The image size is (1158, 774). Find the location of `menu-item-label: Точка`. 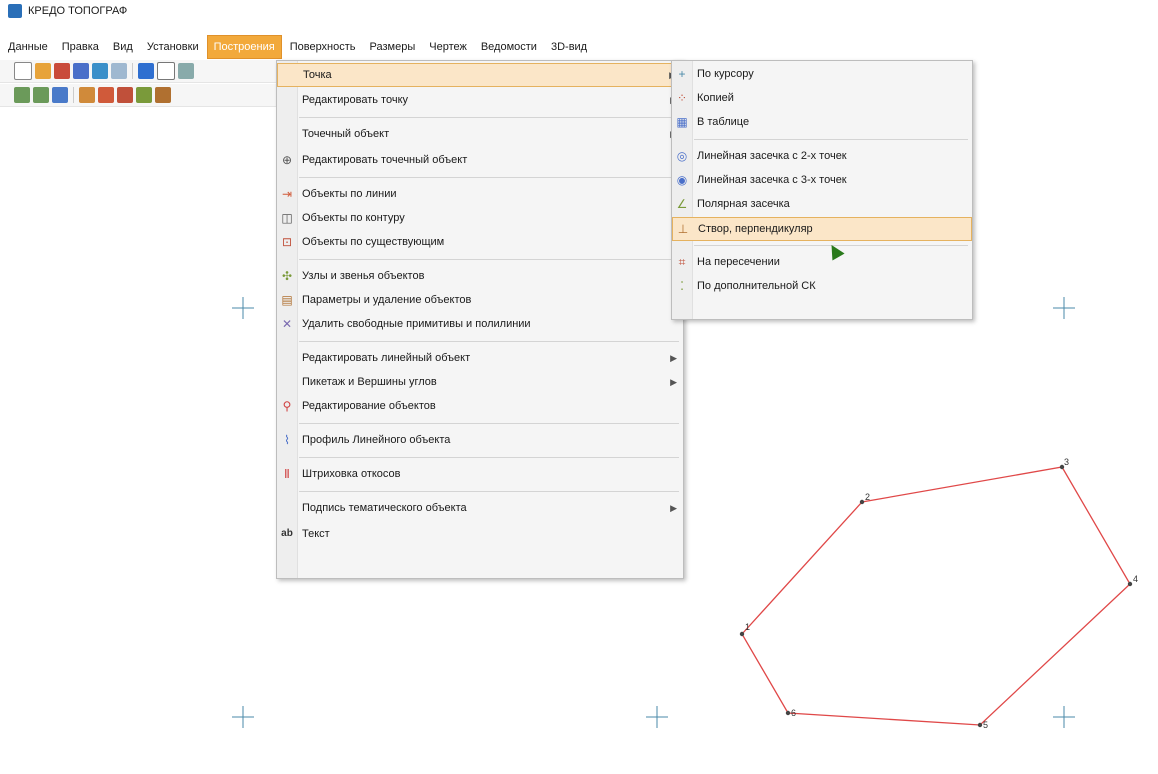

menu-item-label: Точка is located at coordinates (317, 75).